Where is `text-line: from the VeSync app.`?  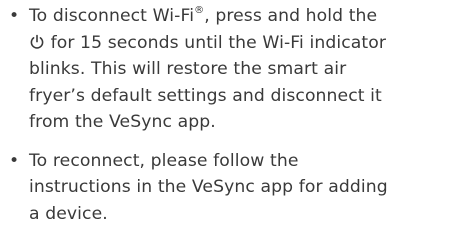
text-line: from the VeSync app. is located at coordinates (122, 122).